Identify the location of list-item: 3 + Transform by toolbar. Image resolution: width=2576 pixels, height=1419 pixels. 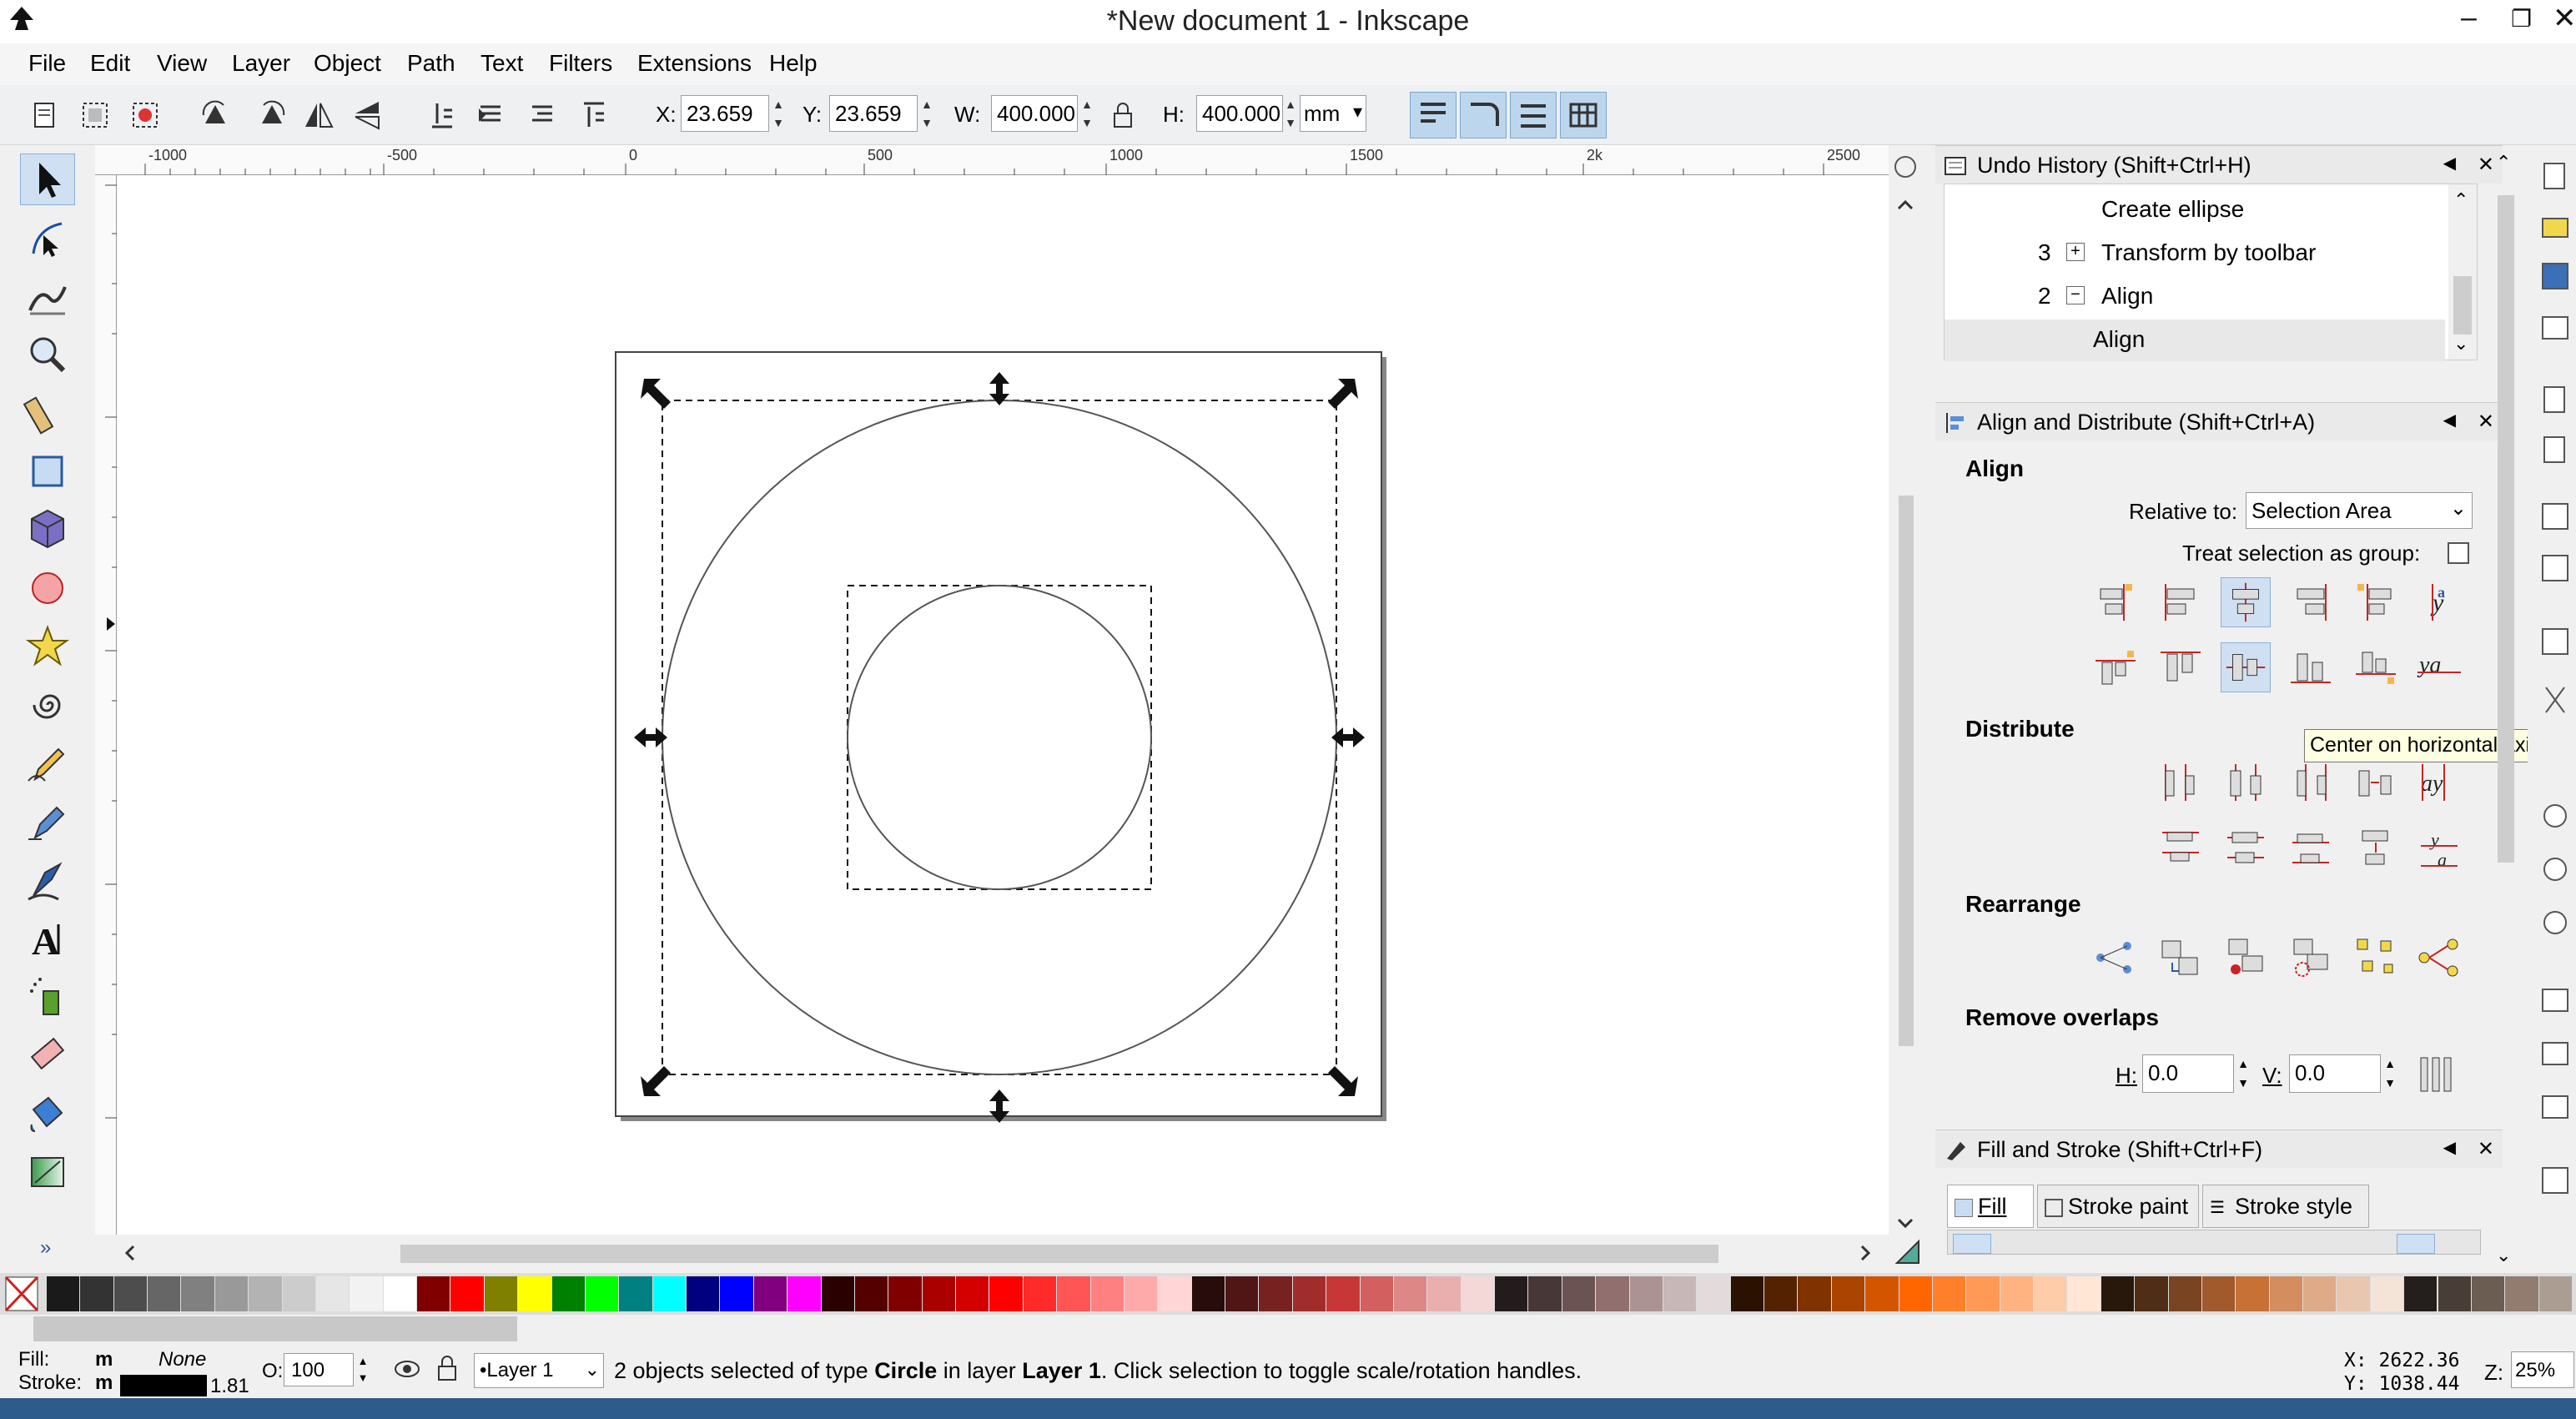
(2195, 253).